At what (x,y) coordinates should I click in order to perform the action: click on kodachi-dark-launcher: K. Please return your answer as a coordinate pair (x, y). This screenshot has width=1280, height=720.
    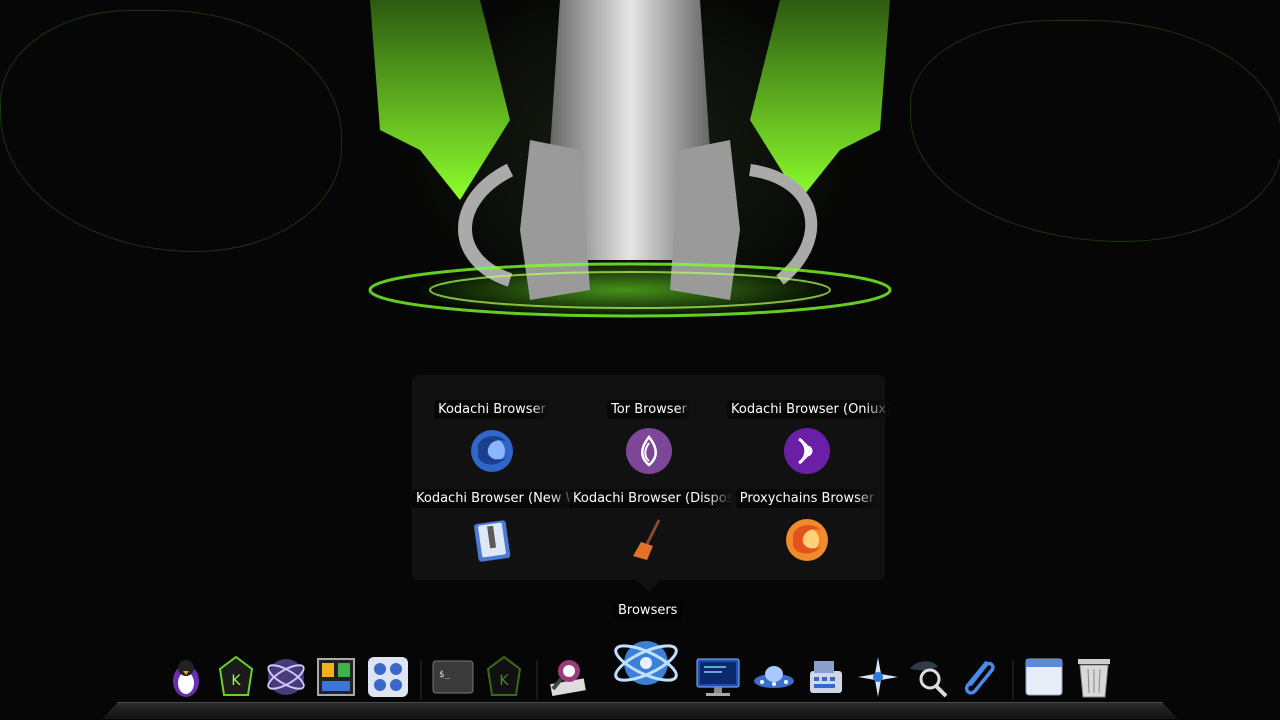
    Looking at the image, I should click on (504, 677).